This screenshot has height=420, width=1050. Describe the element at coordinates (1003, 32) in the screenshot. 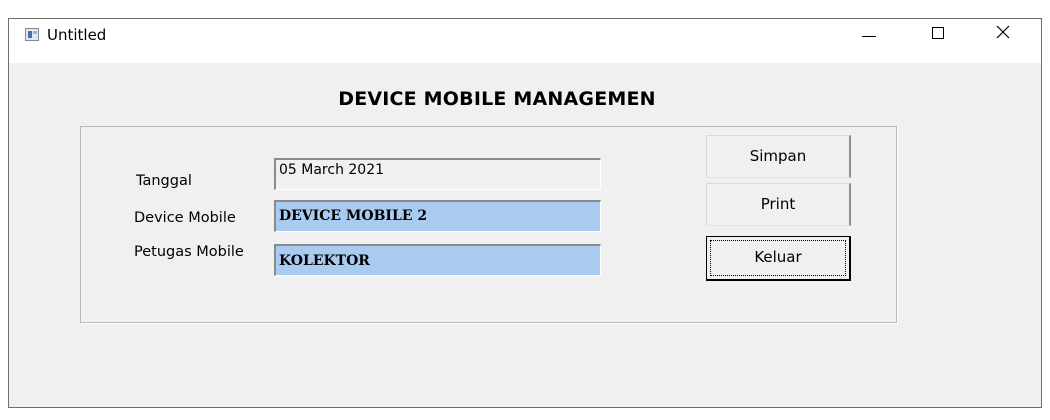

I see `close-icon` at that location.